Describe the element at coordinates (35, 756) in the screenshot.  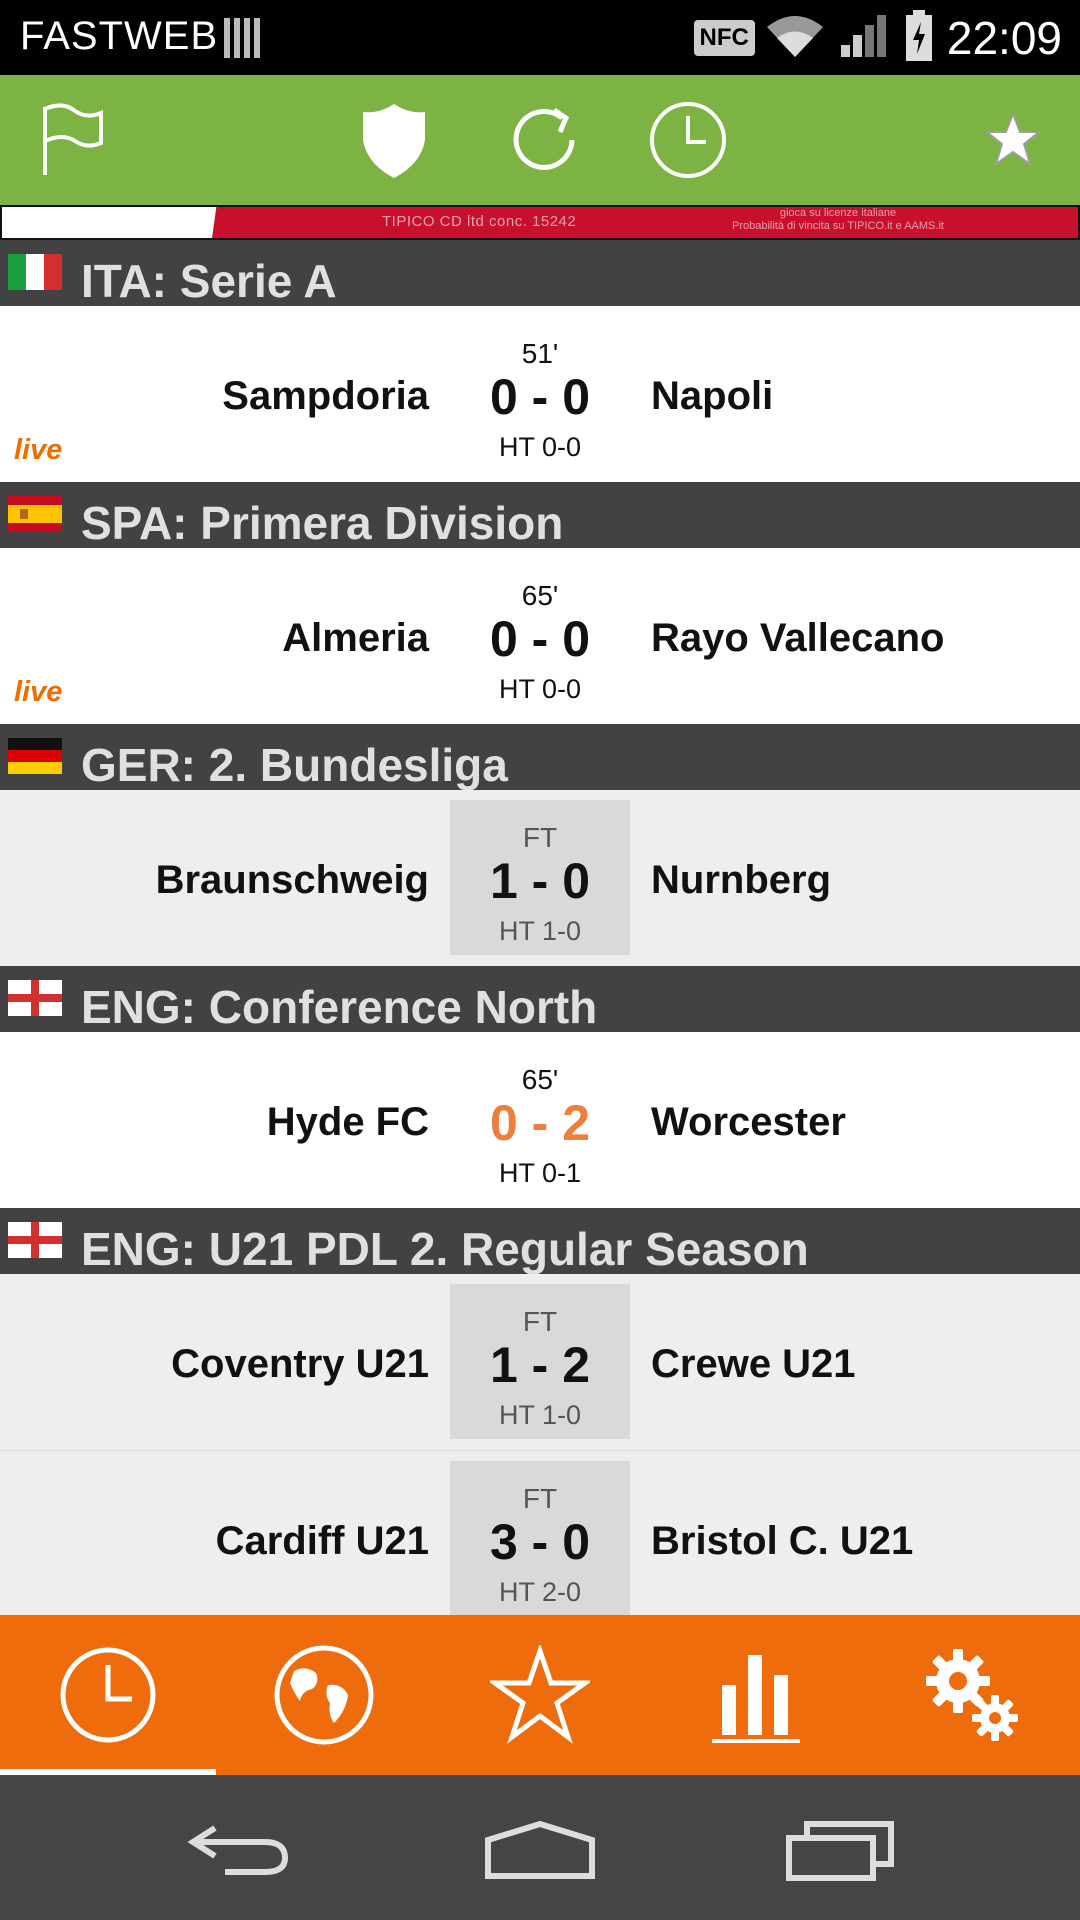
I see `germany-flag-icon` at that location.